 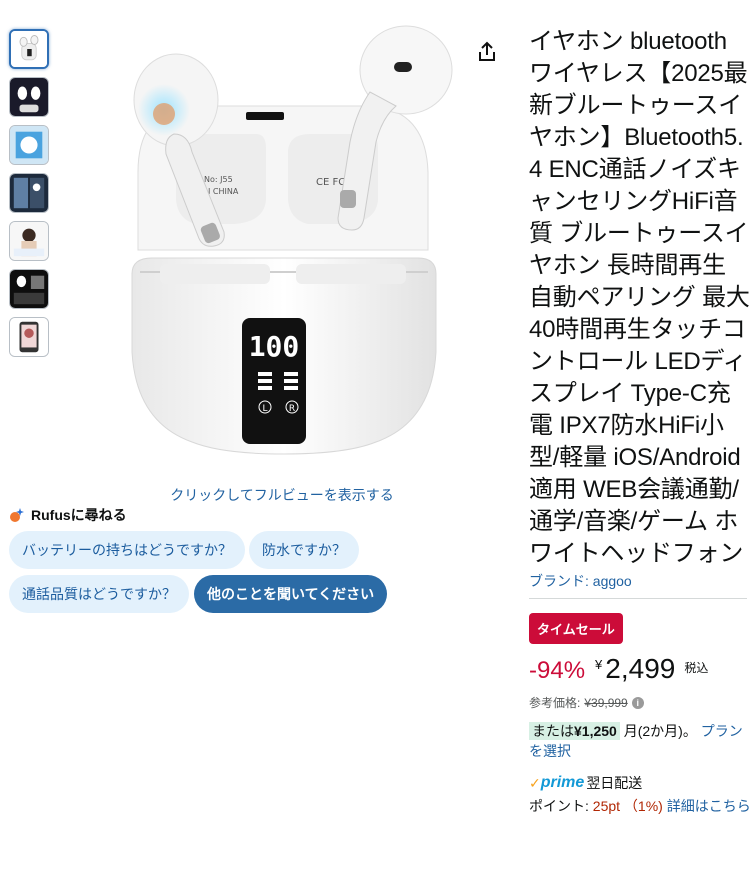 I want to click on prime-delivery-text: 翌日配送, so click(x=614, y=783).